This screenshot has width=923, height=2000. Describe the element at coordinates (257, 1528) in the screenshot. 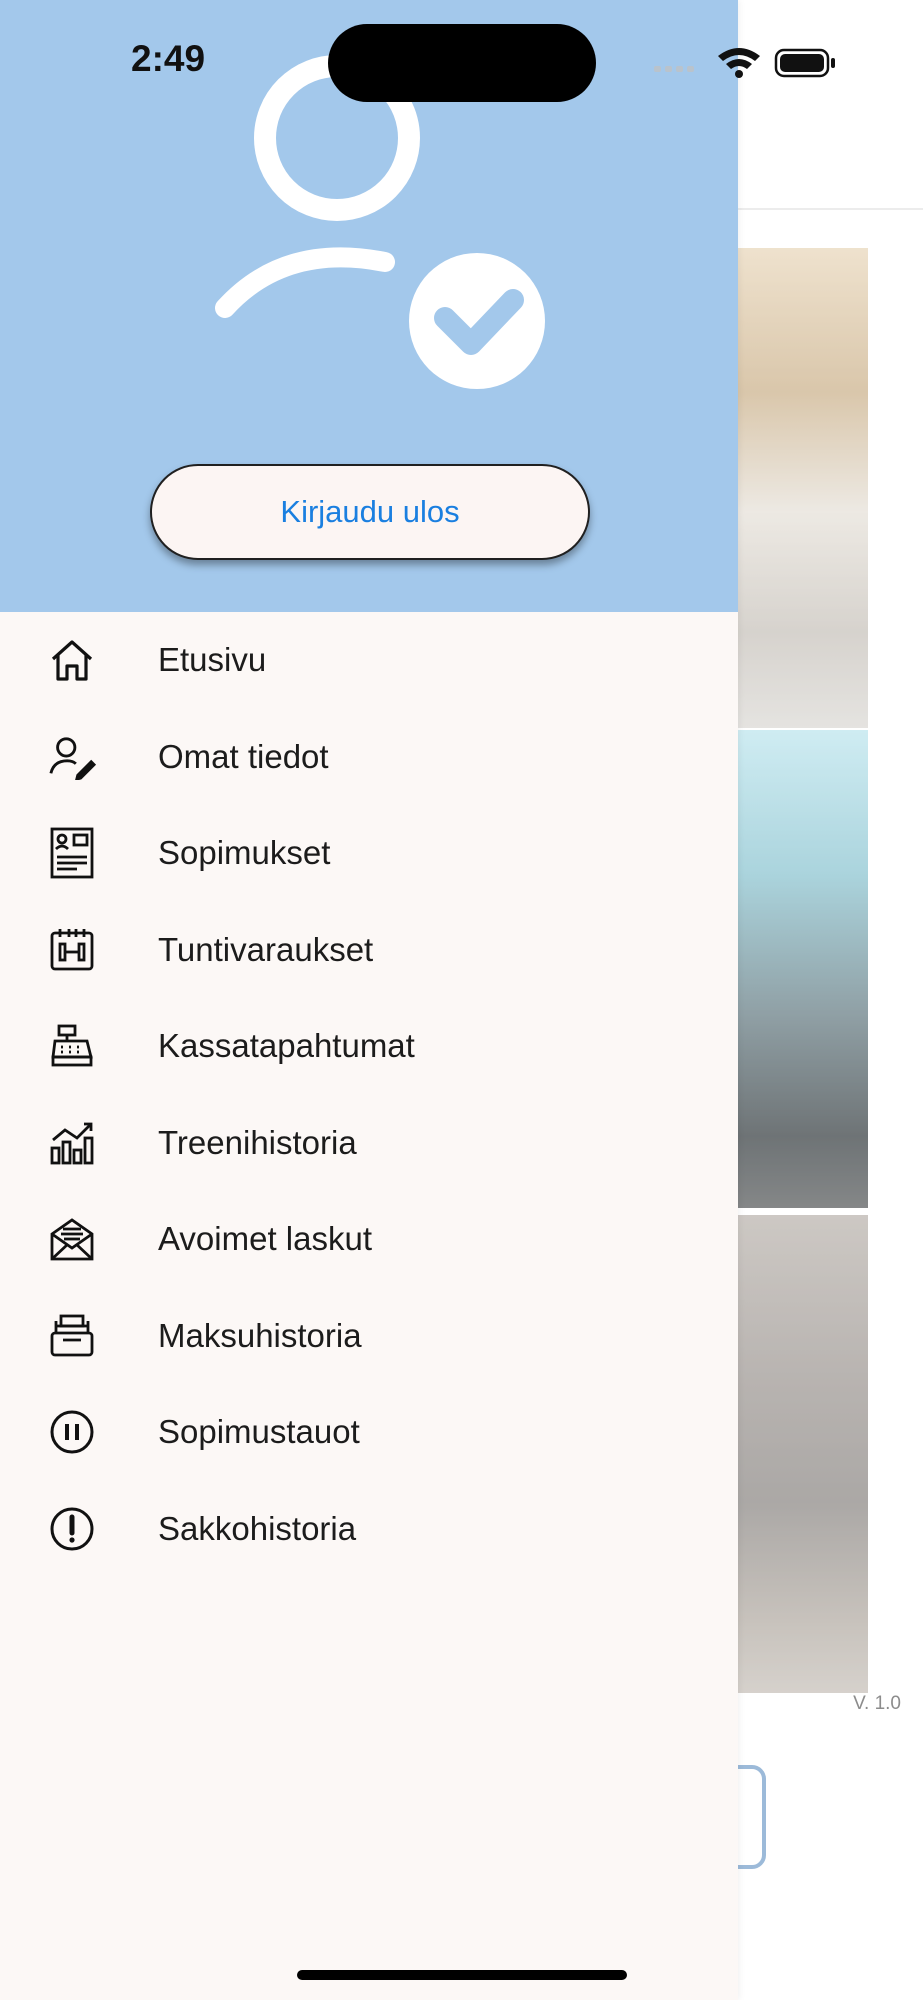

I see `menu-label: Sakkohistoria` at that location.